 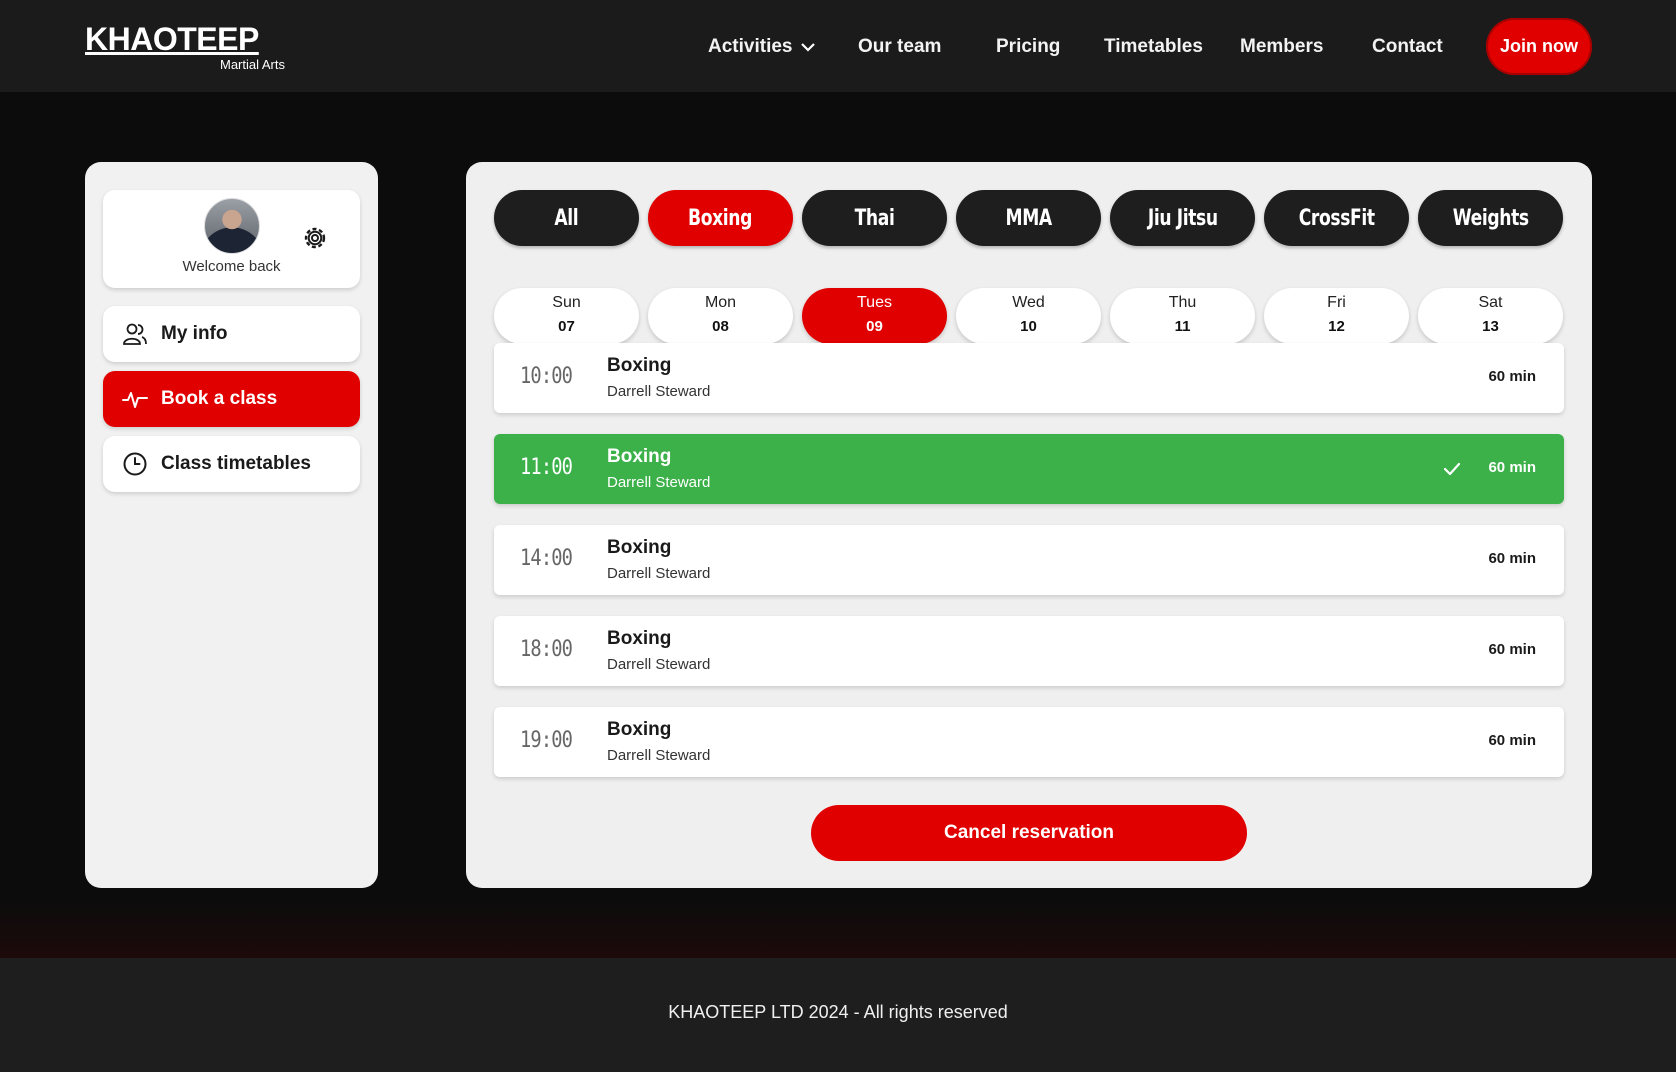 I want to click on day-tues: Tues 09, so click(x=874, y=316).